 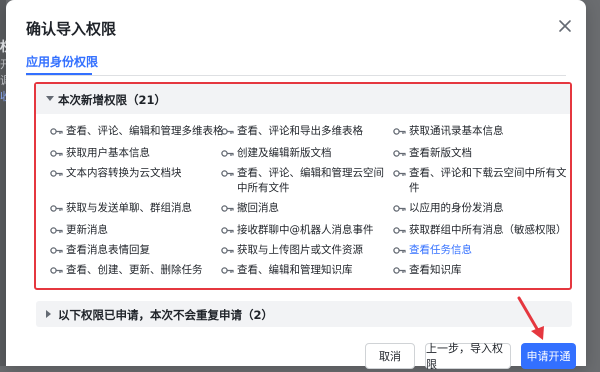 I want to click on permission-item: 以应用的身份发消息, so click(x=488, y=208).